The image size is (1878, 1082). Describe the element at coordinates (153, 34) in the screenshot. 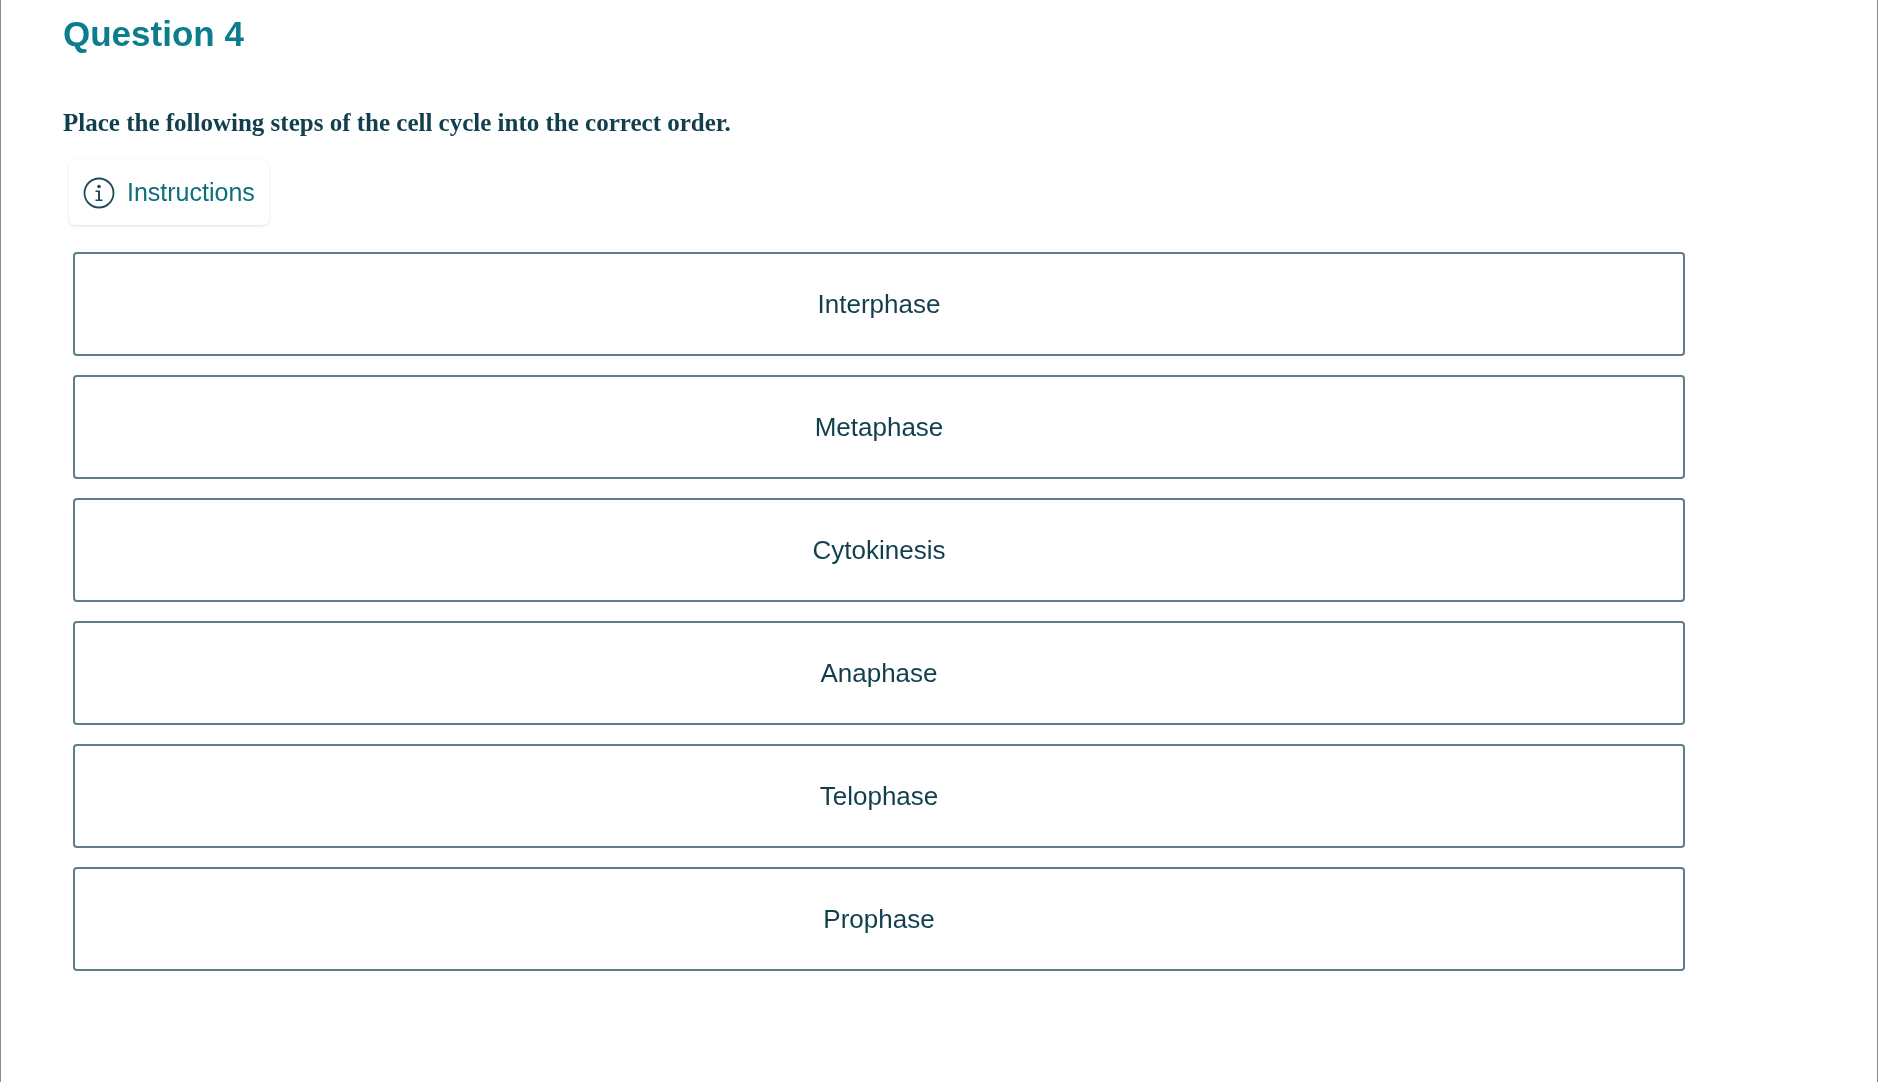

I see `question-title: Question 4` at that location.